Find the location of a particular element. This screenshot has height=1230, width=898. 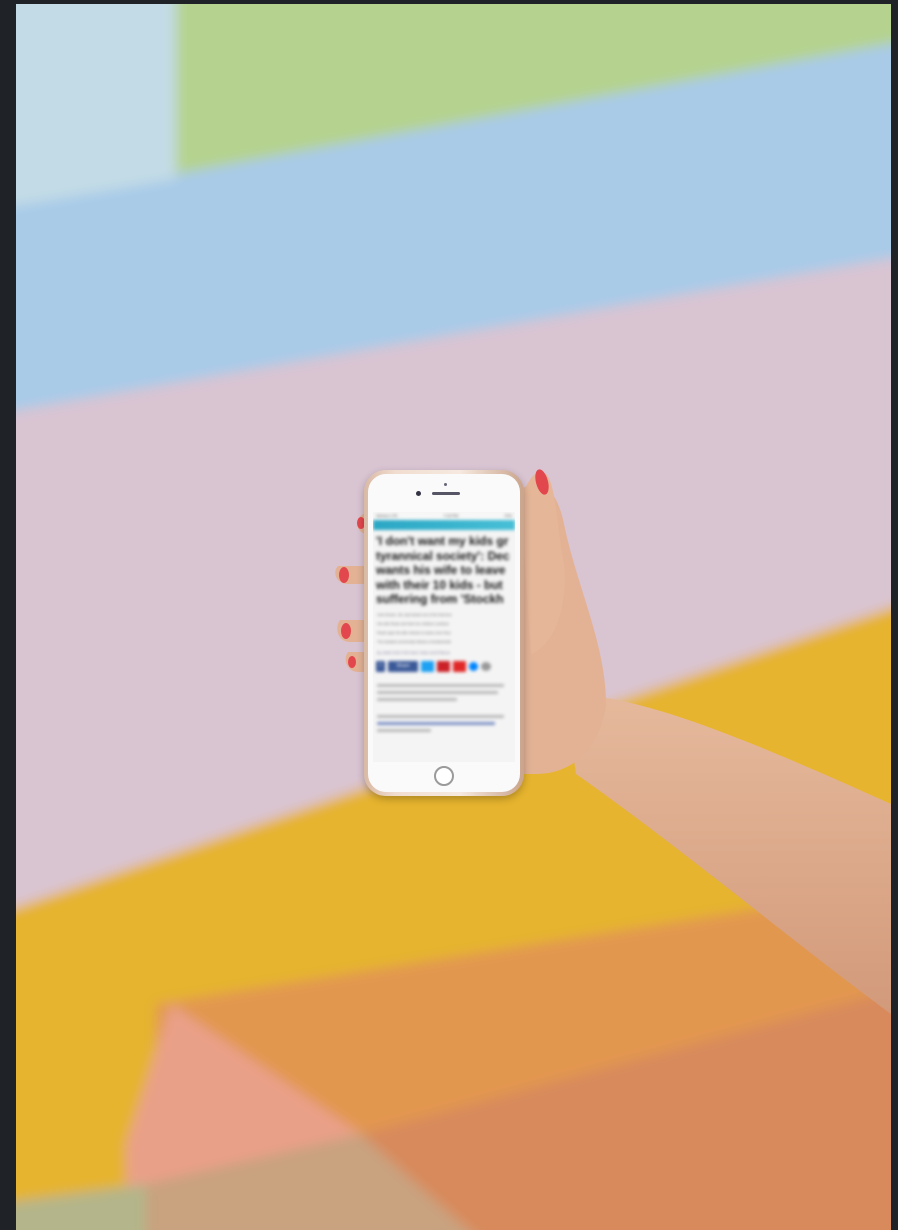

article-body is located at coordinates (444, 703).